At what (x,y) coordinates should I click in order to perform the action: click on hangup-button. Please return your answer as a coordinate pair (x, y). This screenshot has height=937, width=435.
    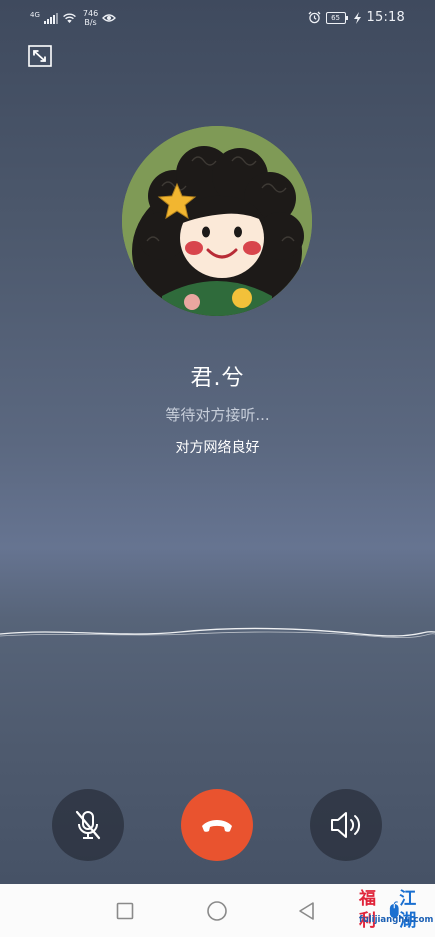
    Looking at the image, I should click on (217, 825).